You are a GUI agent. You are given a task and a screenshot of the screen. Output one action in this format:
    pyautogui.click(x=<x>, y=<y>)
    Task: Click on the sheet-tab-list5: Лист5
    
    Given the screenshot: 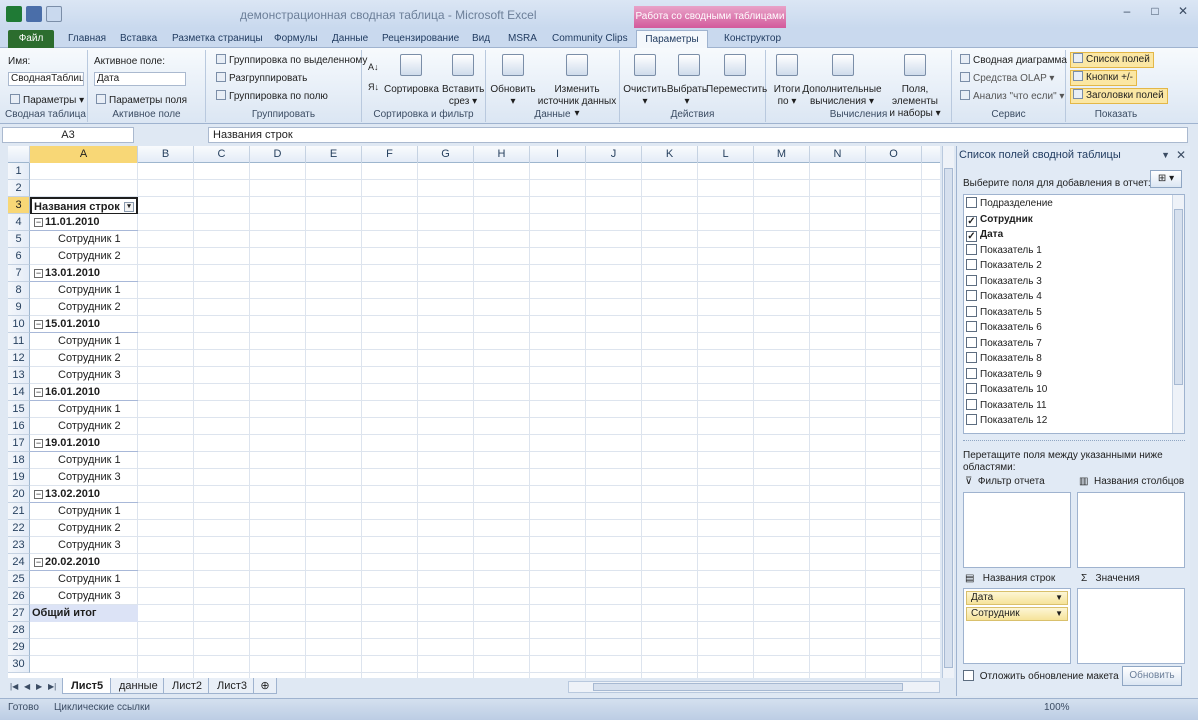 What is the action you would take?
    pyautogui.click(x=87, y=686)
    